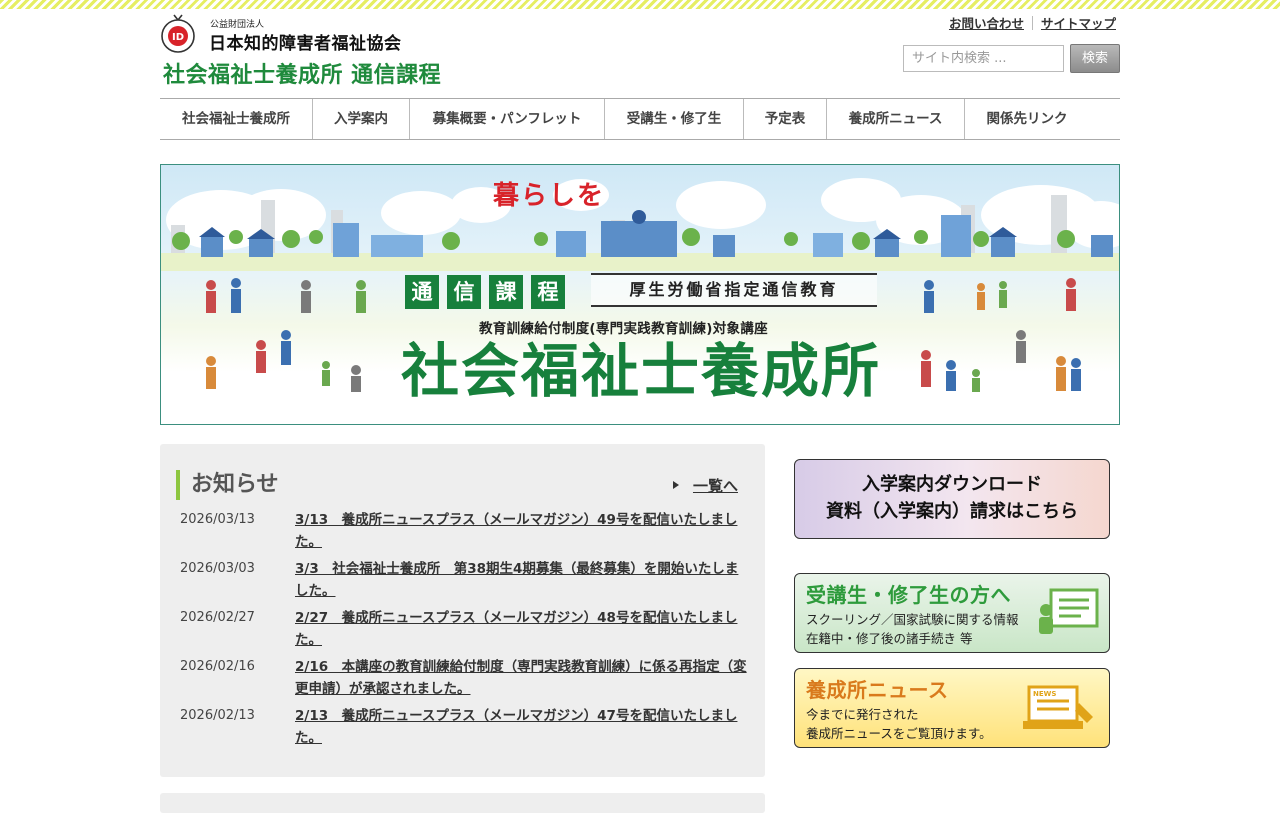 This screenshot has height=813, width=1280. Describe the element at coordinates (361, 119) in the screenshot. I see `nav-item-admission: 入学案内` at that location.